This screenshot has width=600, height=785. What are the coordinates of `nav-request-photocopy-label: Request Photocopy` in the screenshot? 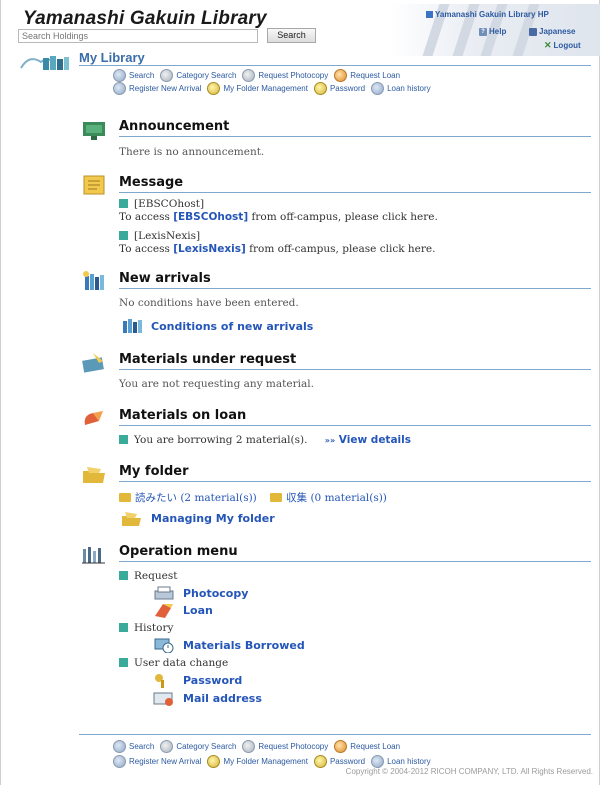 It's located at (293, 75).